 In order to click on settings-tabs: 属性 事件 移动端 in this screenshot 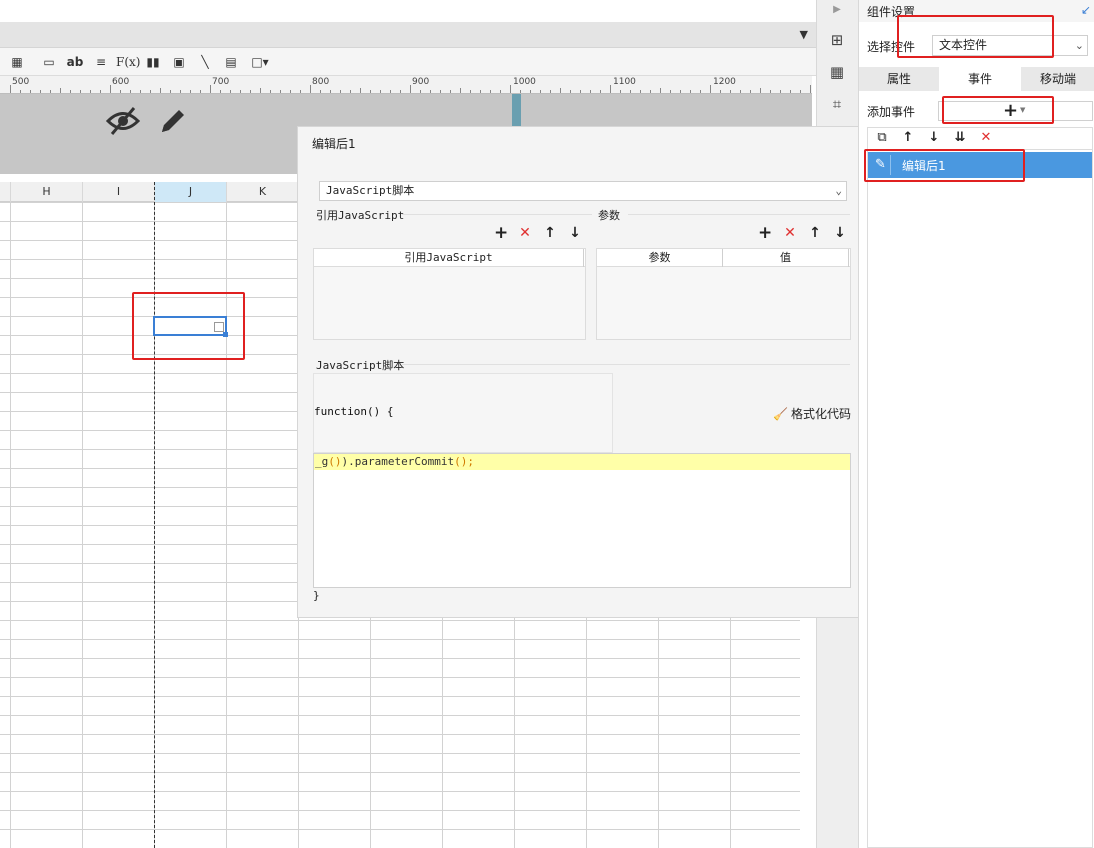, I will do `click(976, 79)`.